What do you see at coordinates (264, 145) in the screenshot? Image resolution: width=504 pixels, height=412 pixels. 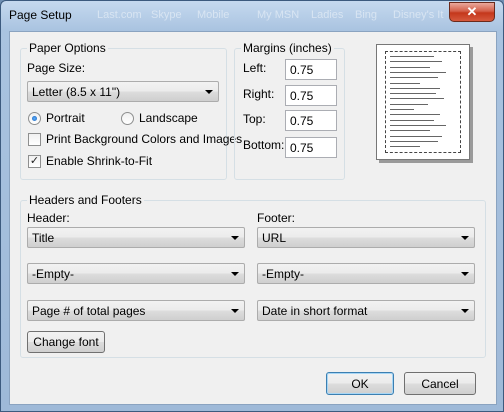 I see `margin-bottom-label: Bottom:` at bounding box center [264, 145].